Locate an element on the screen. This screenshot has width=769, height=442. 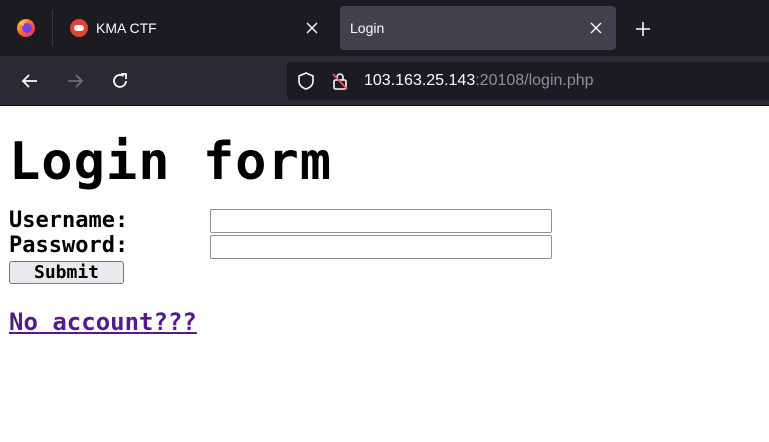
reload-icon is located at coordinates (120, 80).